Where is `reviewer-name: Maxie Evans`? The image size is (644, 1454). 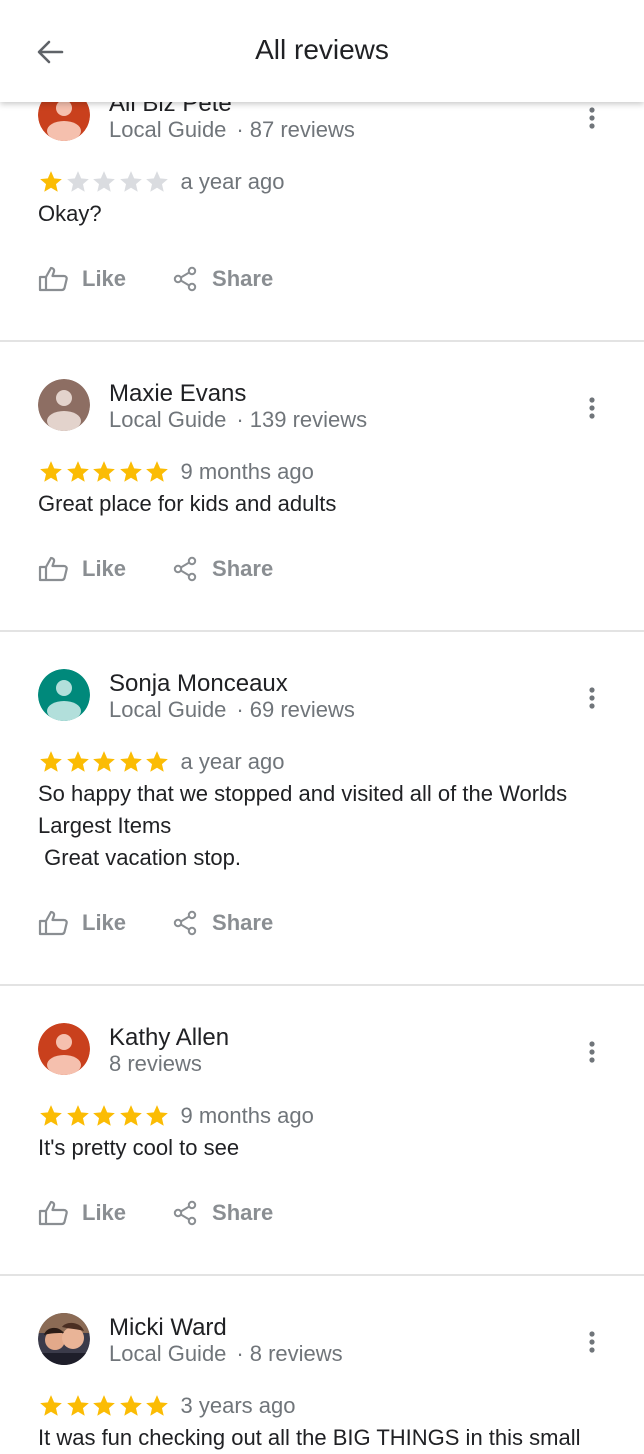 reviewer-name: Maxie Evans is located at coordinates (177, 394).